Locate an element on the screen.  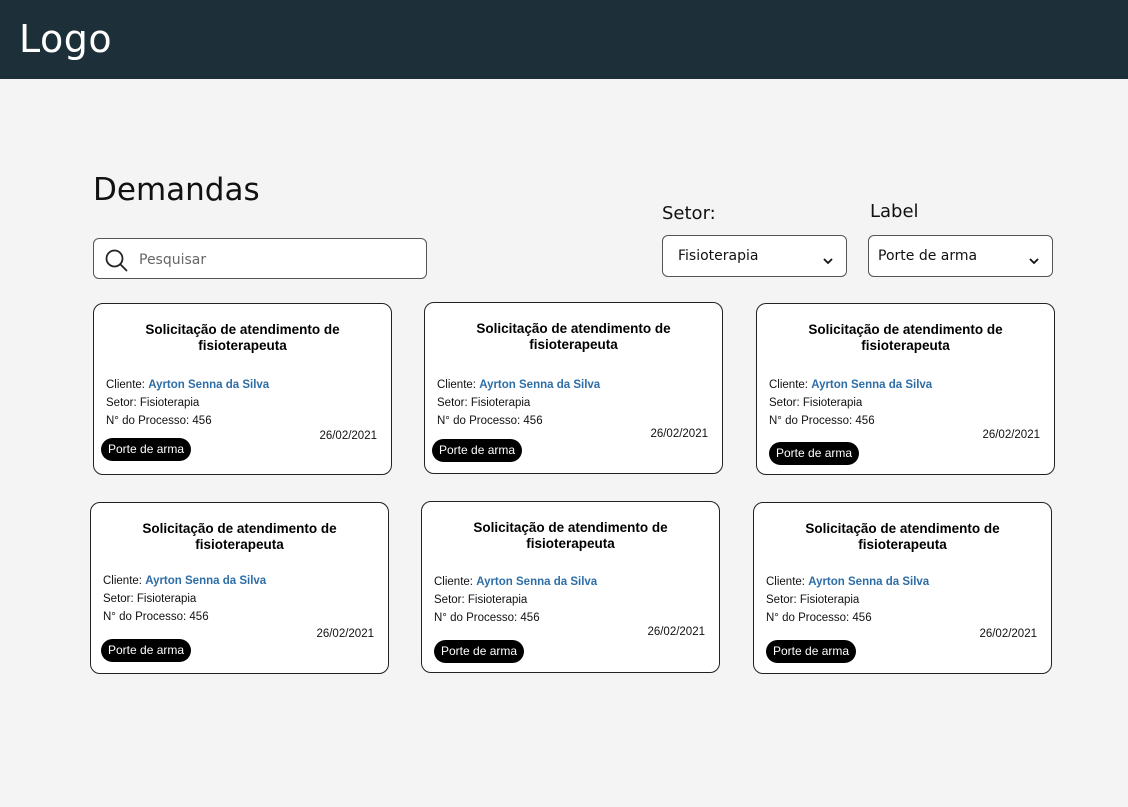
label-select: Porte de arma is located at coordinates (960, 256).